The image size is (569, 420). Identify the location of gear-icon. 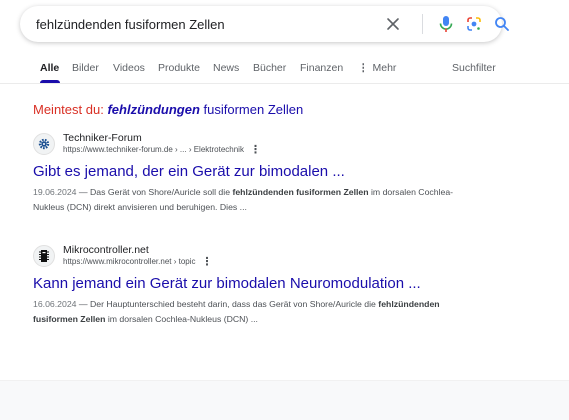
(44, 144).